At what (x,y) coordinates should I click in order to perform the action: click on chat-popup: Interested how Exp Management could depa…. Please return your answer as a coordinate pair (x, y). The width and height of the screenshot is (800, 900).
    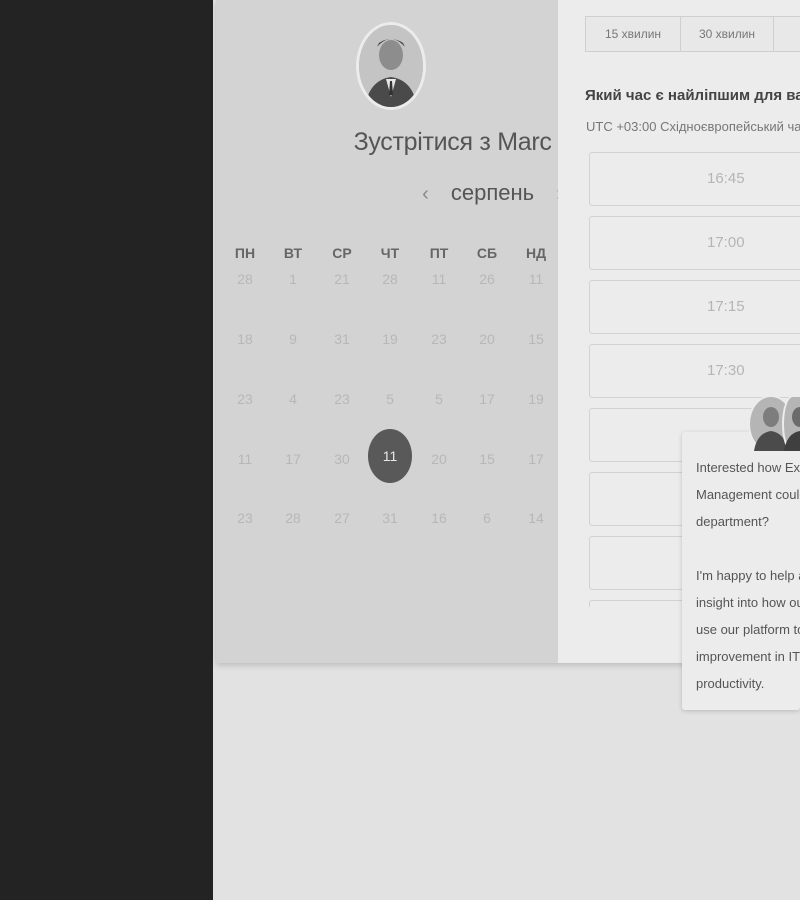
    Looking at the image, I should click on (741, 571).